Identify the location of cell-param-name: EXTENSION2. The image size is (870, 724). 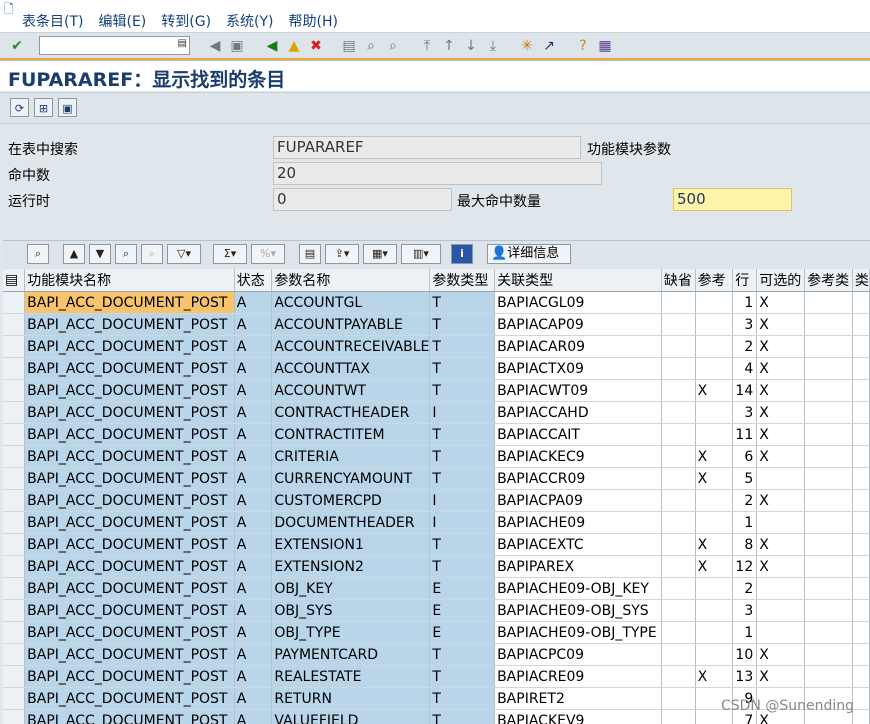
(351, 566).